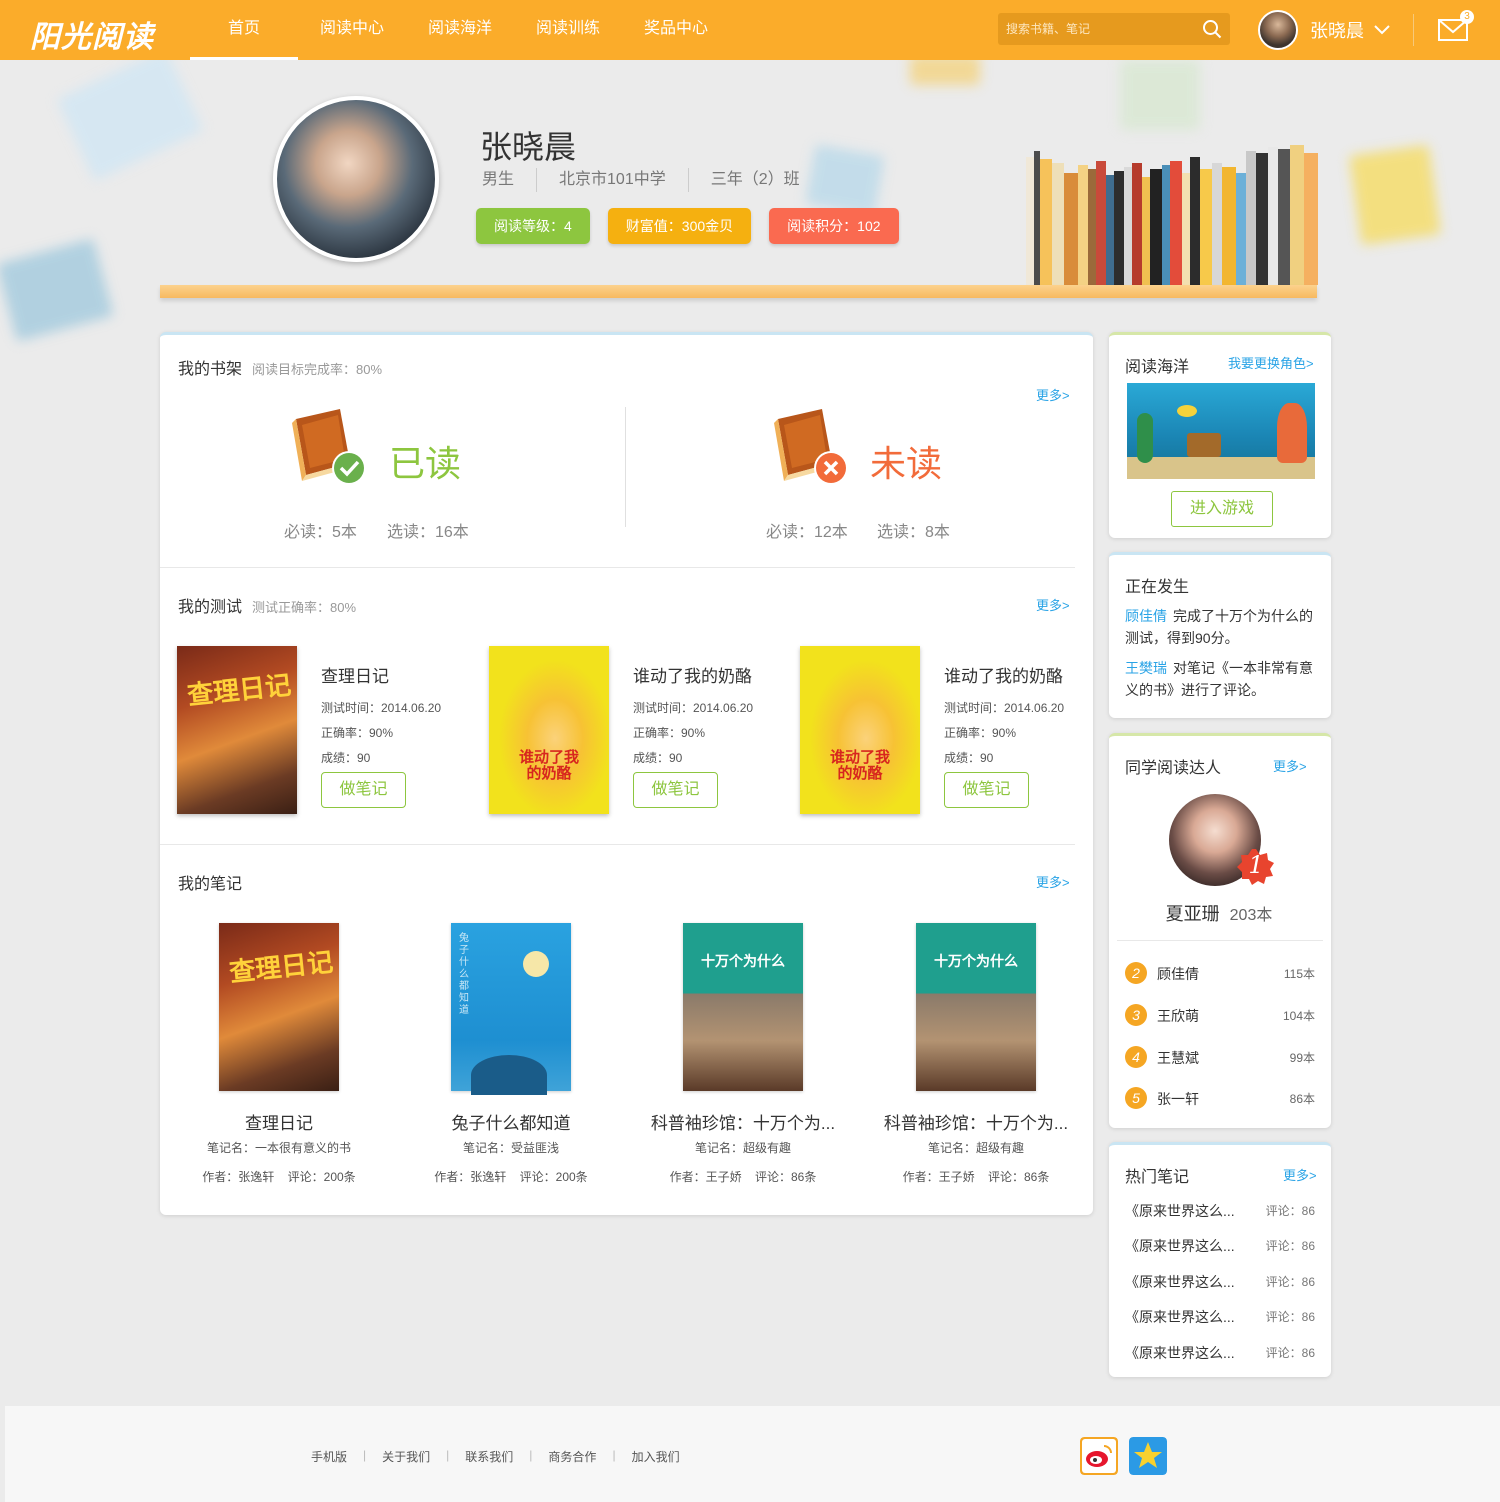 Image resolution: width=1500 pixels, height=1502 pixels. Describe the element at coordinates (279, 1176) in the screenshot. I see `note-meta: 作者：张逸轩 评论：200条` at that location.